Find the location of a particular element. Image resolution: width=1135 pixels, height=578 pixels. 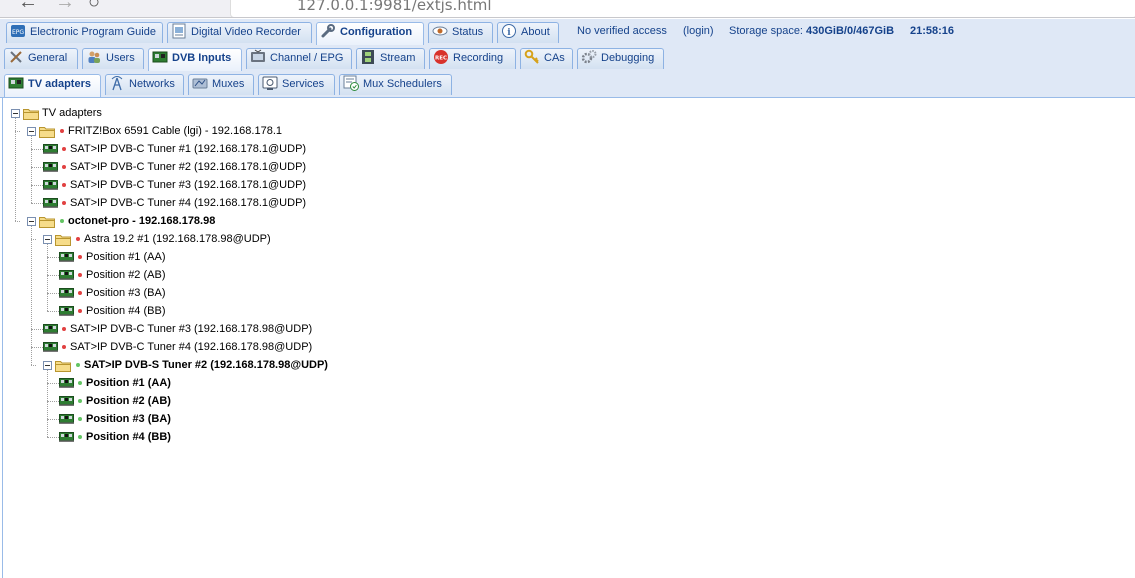

storage-label: Storage space: is located at coordinates (766, 31).